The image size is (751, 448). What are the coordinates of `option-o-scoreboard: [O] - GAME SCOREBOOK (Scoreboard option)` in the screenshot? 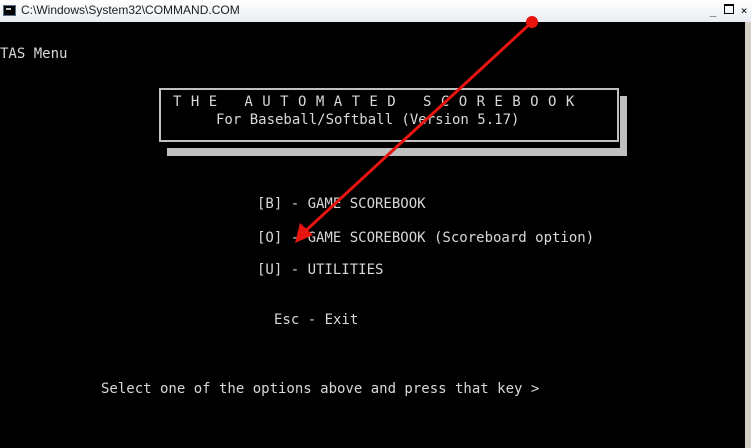 It's located at (425, 238).